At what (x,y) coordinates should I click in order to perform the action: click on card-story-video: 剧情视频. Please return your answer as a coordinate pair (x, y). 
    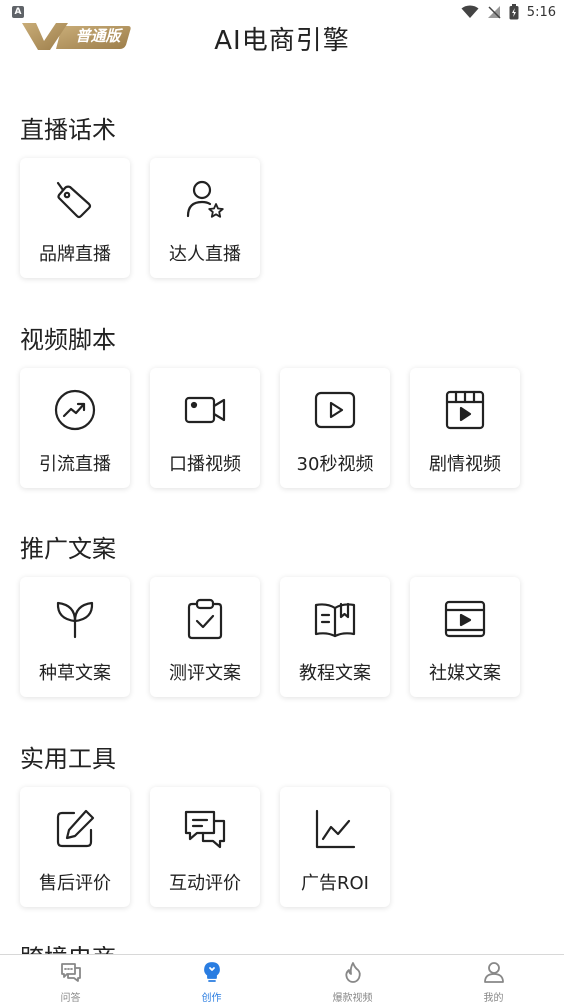
    Looking at the image, I should click on (465, 428).